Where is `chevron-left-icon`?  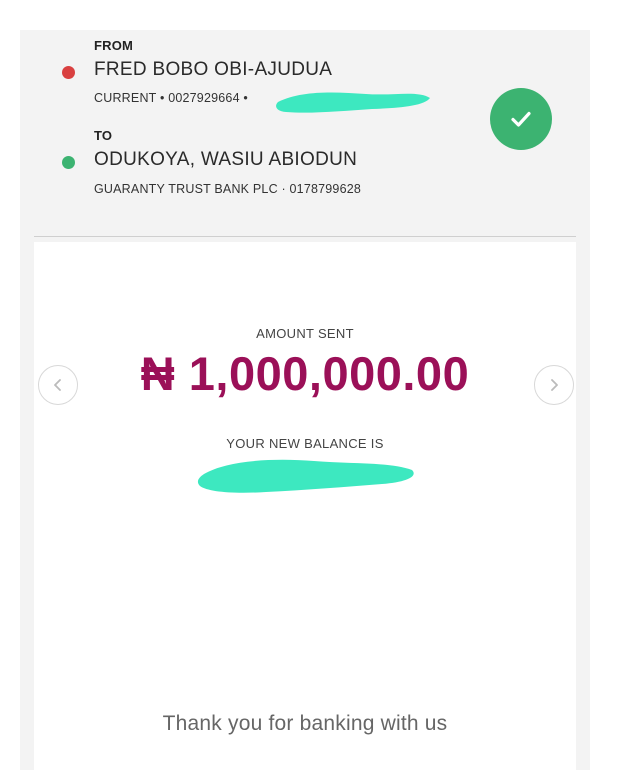
chevron-left-icon is located at coordinates (57, 385).